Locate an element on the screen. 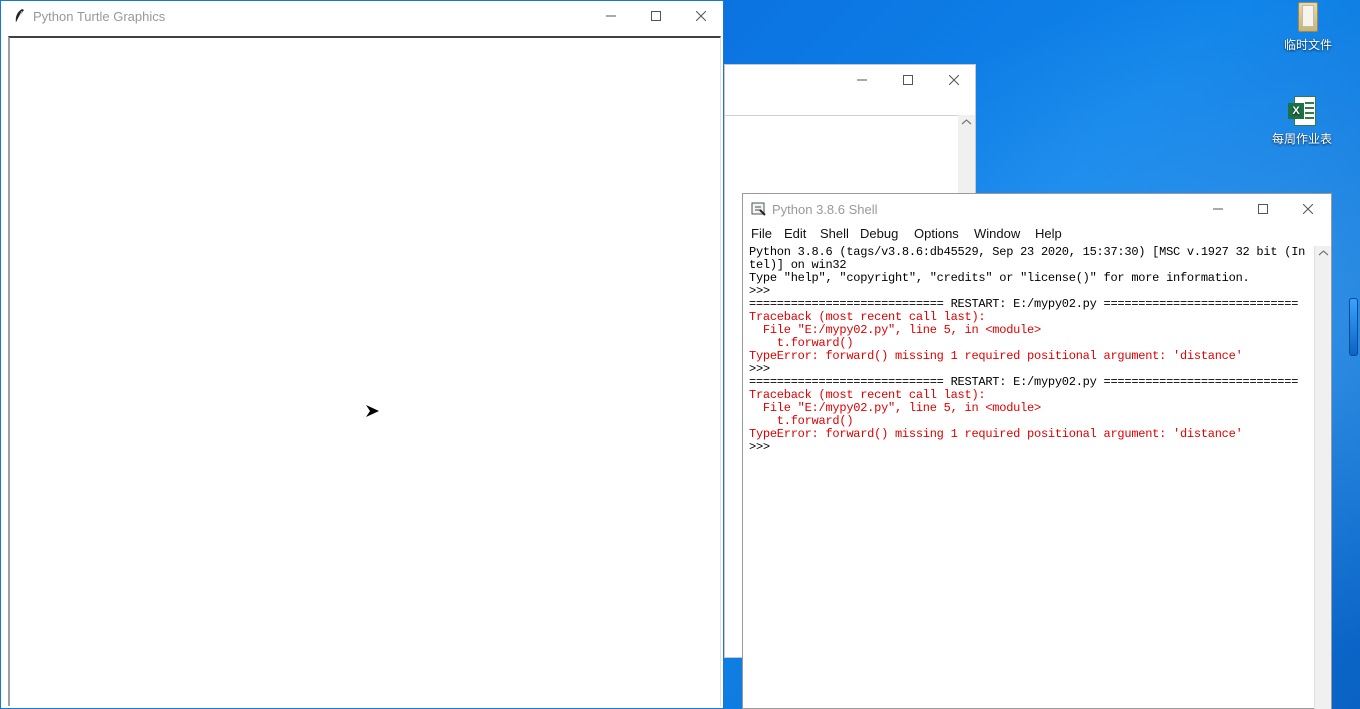 This screenshot has height=709, width=1360. turtle-minimize-button is located at coordinates (611, 16).